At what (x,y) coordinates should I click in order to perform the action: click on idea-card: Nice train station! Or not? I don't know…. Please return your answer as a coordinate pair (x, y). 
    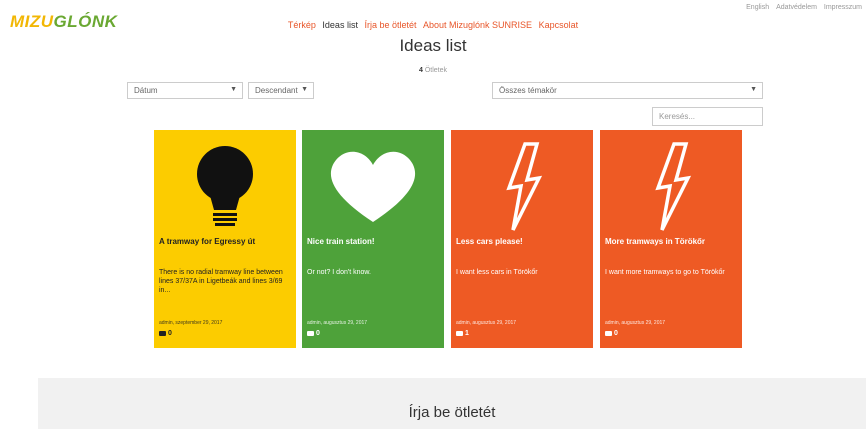
    Looking at the image, I should click on (373, 239).